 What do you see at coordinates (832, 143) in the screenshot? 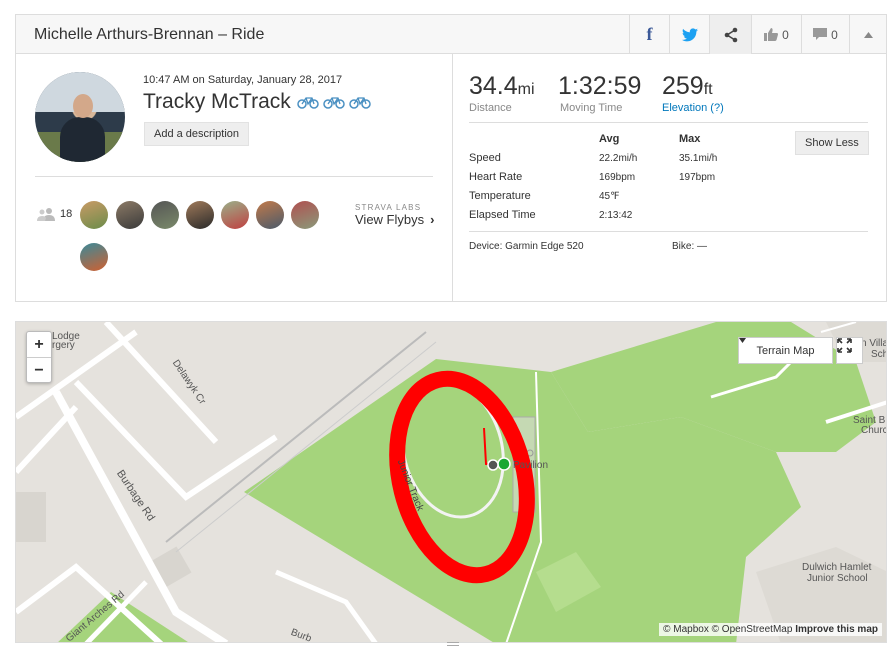
I see `show-less-button: Show Less` at bounding box center [832, 143].